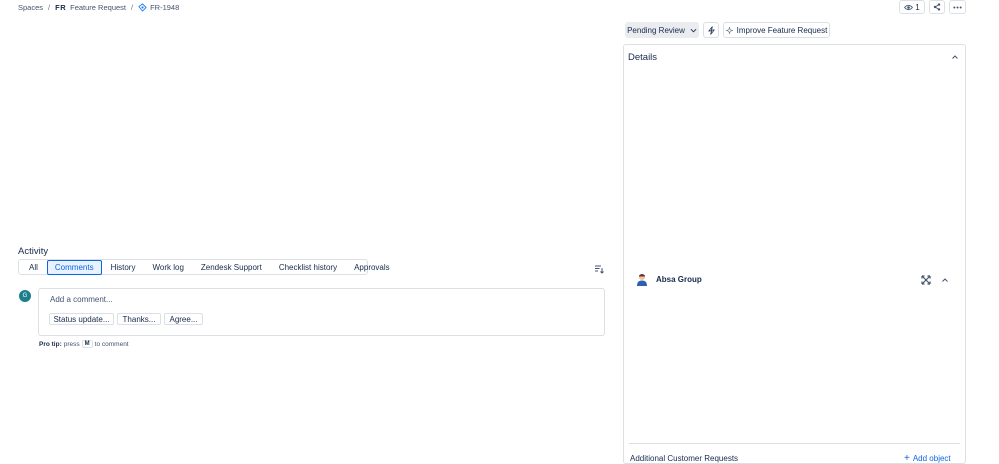 The height and width of the screenshot is (464, 999). What do you see at coordinates (729, 30) in the screenshot?
I see `sparkle-icon` at bounding box center [729, 30].